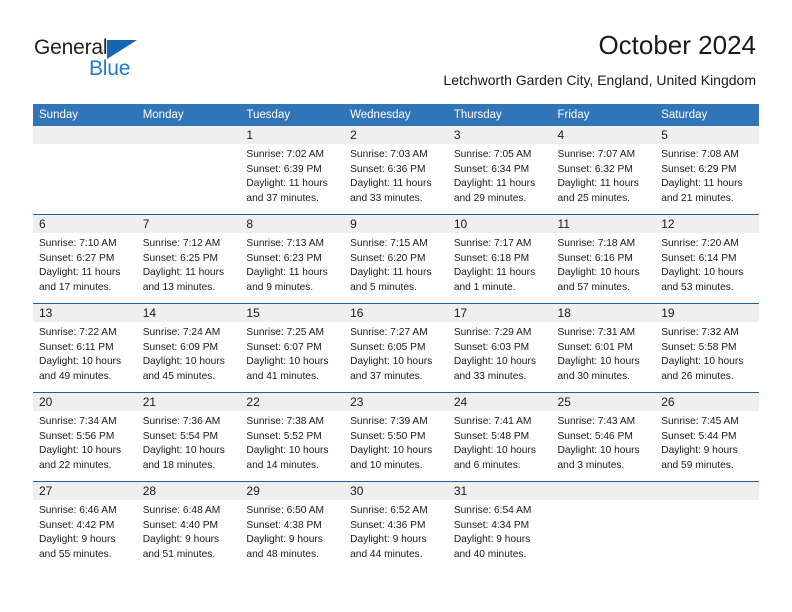 The height and width of the screenshot is (612, 792). Describe the element at coordinates (180, 258) in the screenshot. I see `sunset-text: Sunset: 6:25 PM` at that location.